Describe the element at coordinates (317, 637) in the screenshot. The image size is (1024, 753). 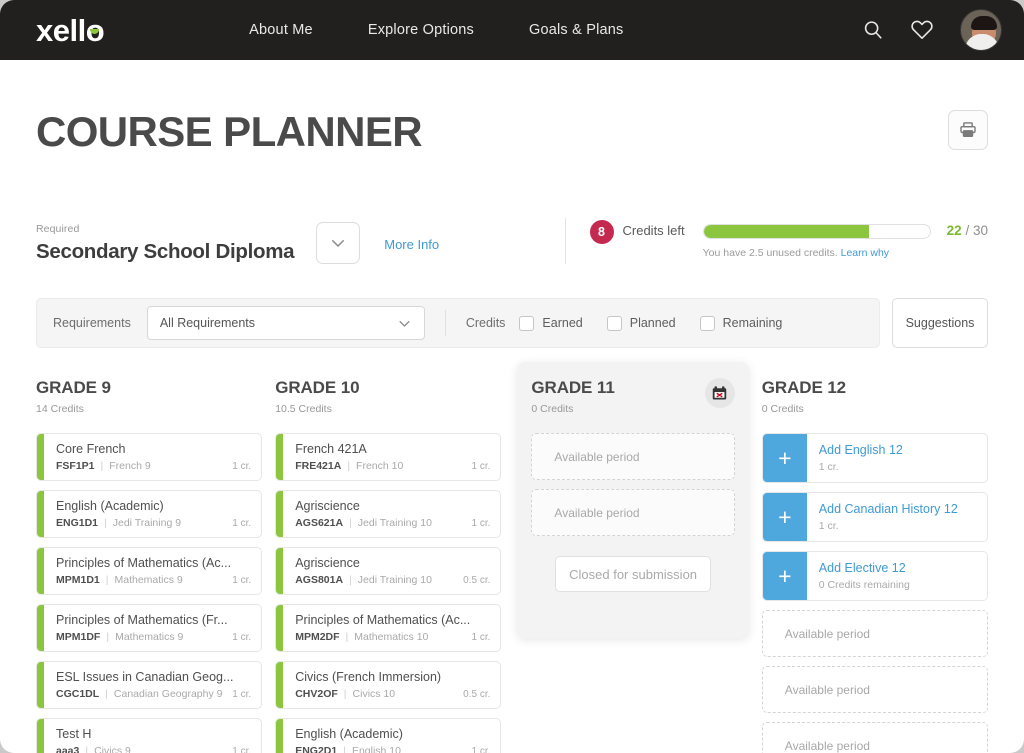
I see `course-code: MPM2DF` at that location.